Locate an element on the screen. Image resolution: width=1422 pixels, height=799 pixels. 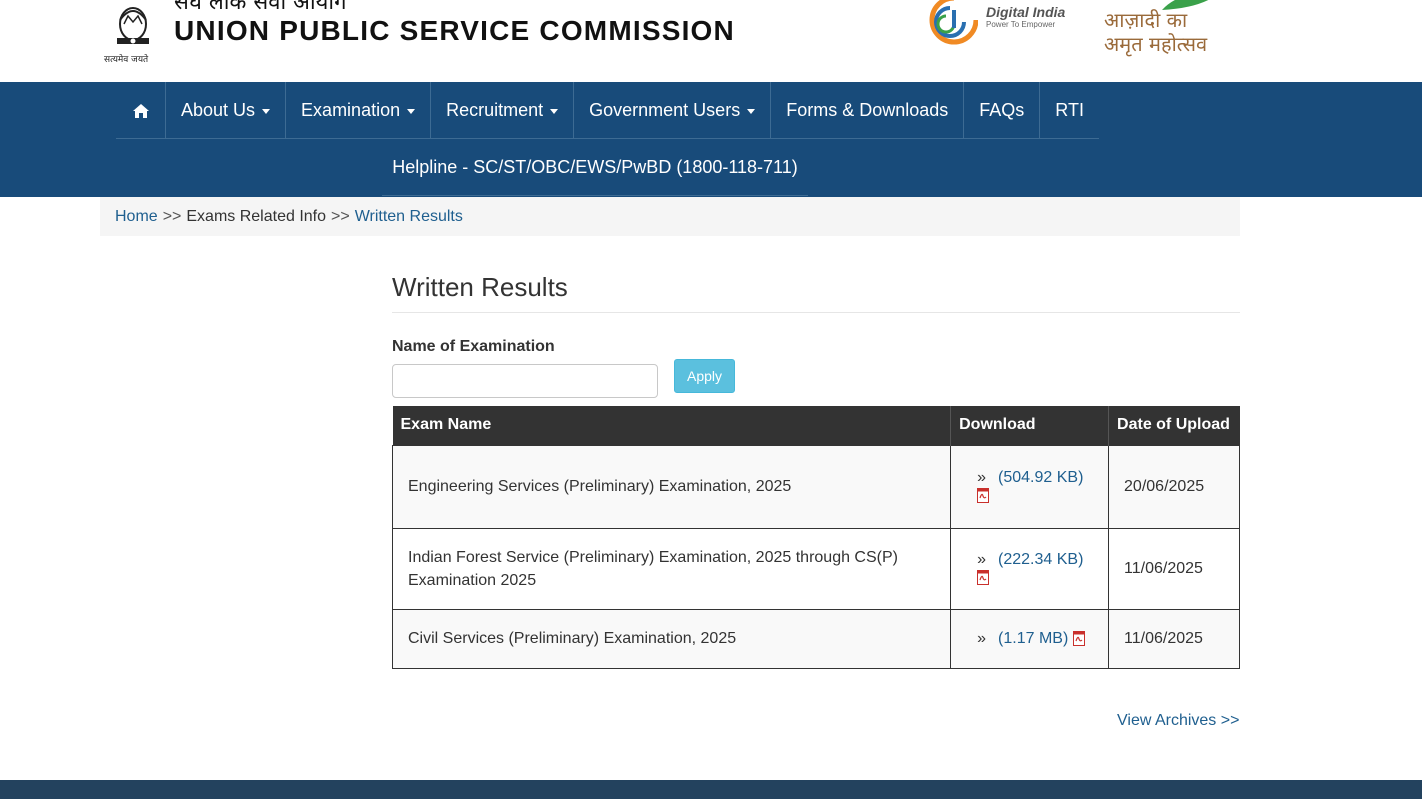
title-divider is located at coordinates (816, 312).